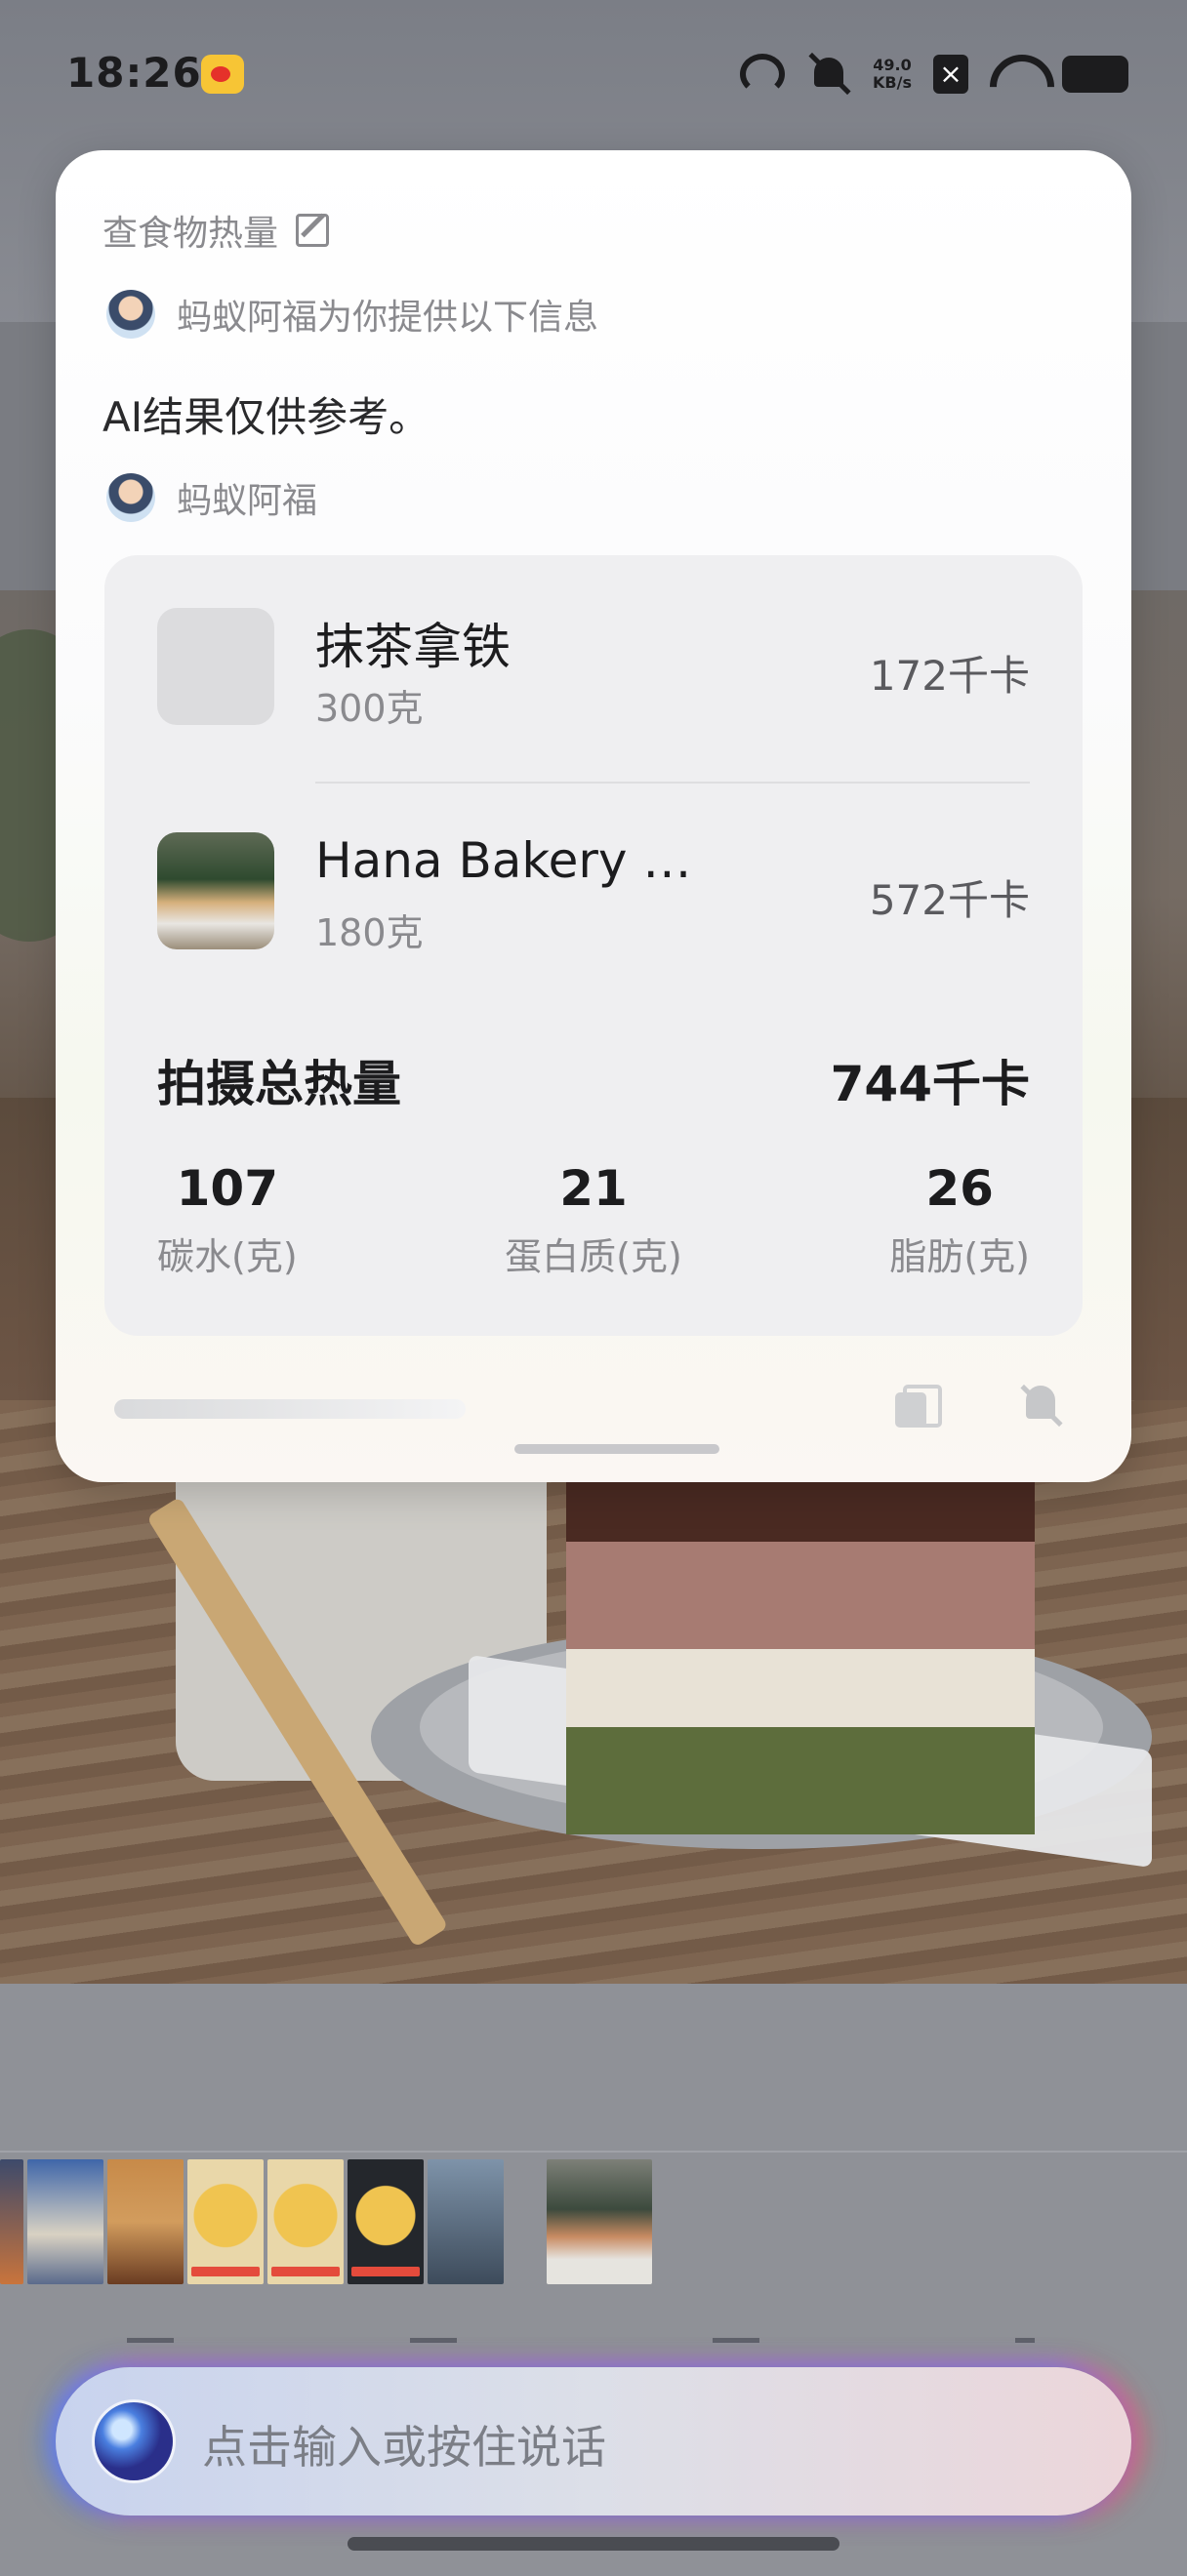 The width and height of the screenshot is (1187, 2576). What do you see at coordinates (616, 1449) in the screenshot?
I see `card-drag-handle` at bounding box center [616, 1449].